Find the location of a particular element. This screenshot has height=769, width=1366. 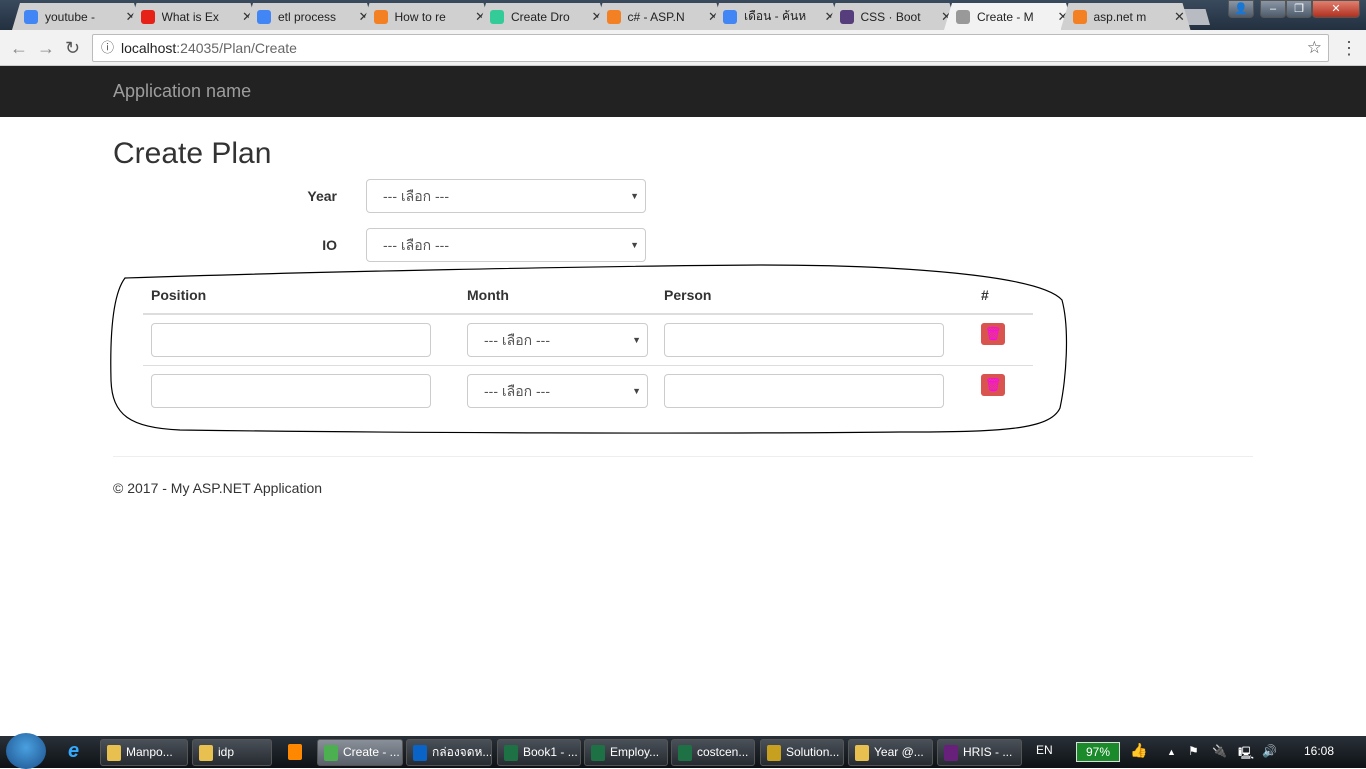

browser-tab: c# - ASP.N ✕ is located at coordinates (660, 16).